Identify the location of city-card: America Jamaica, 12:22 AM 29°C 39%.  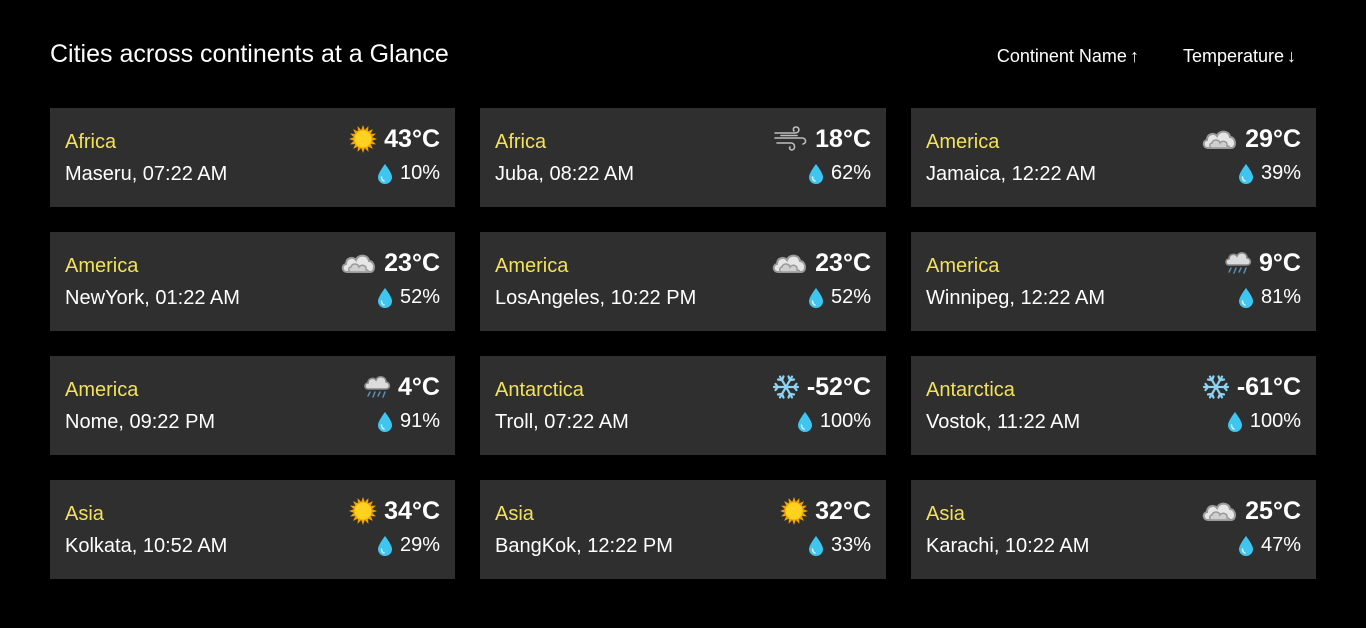
(1113, 157).